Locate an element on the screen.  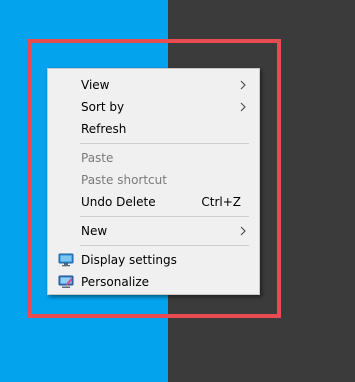
menu-item-display-settings: Display settings is located at coordinates (153, 260).